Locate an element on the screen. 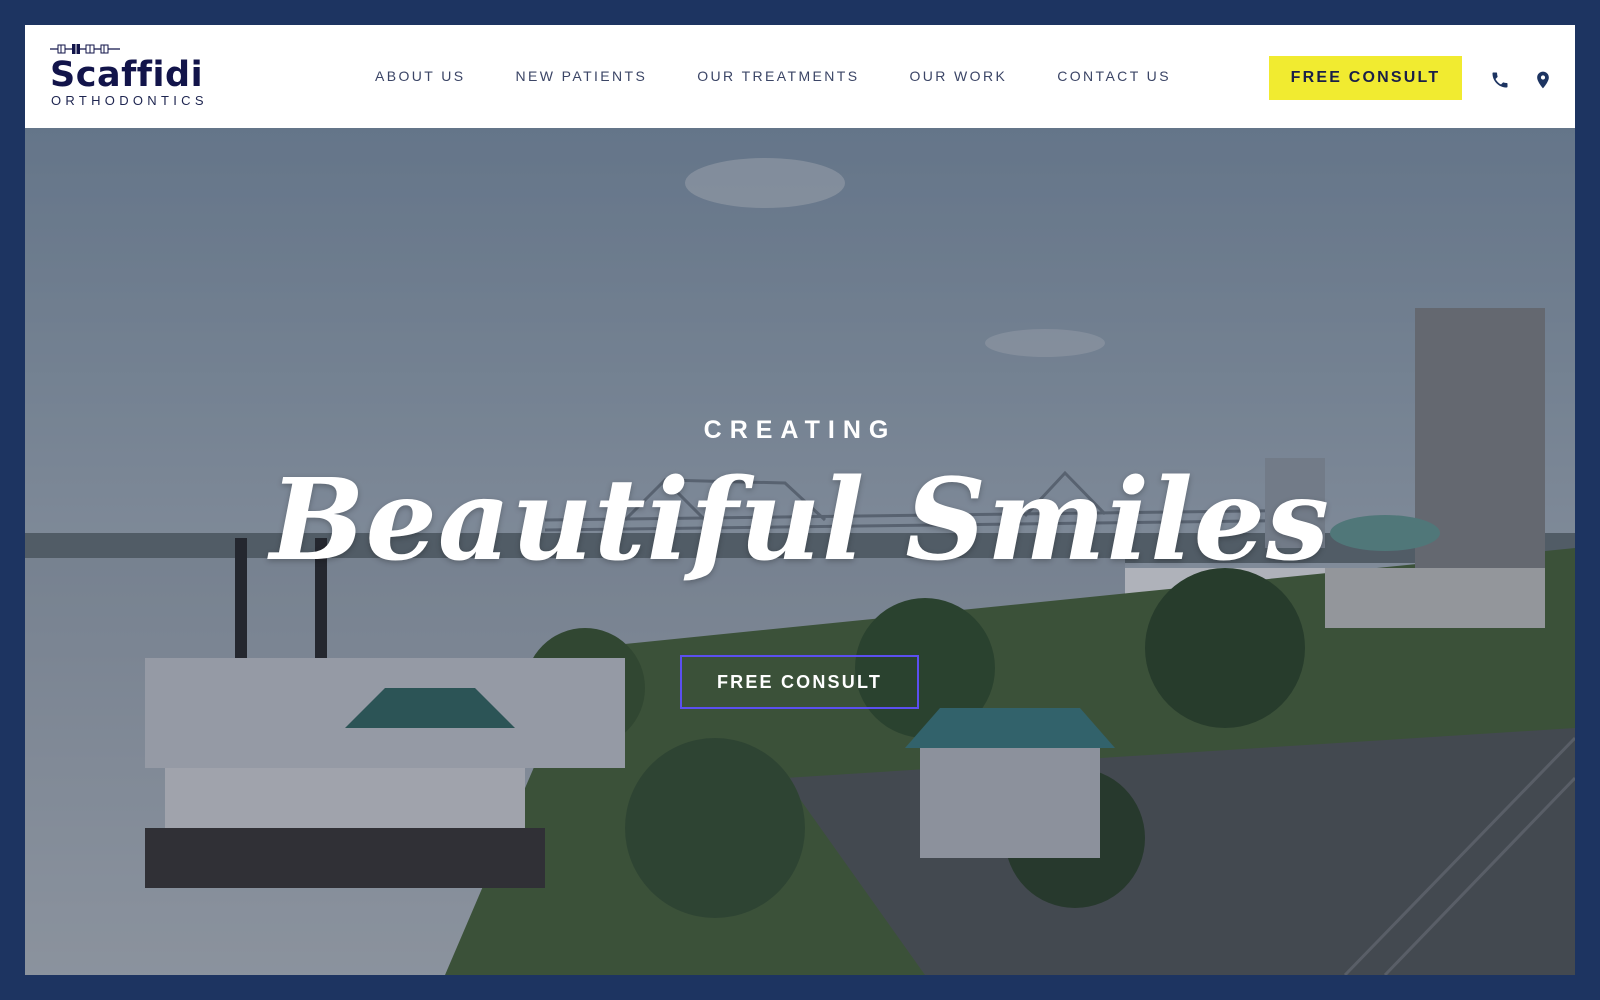 The width and height of the screenshot is (1600, 1000). logo: Scaffidi ORTHODONTICS is located at coordinates (140, 78).